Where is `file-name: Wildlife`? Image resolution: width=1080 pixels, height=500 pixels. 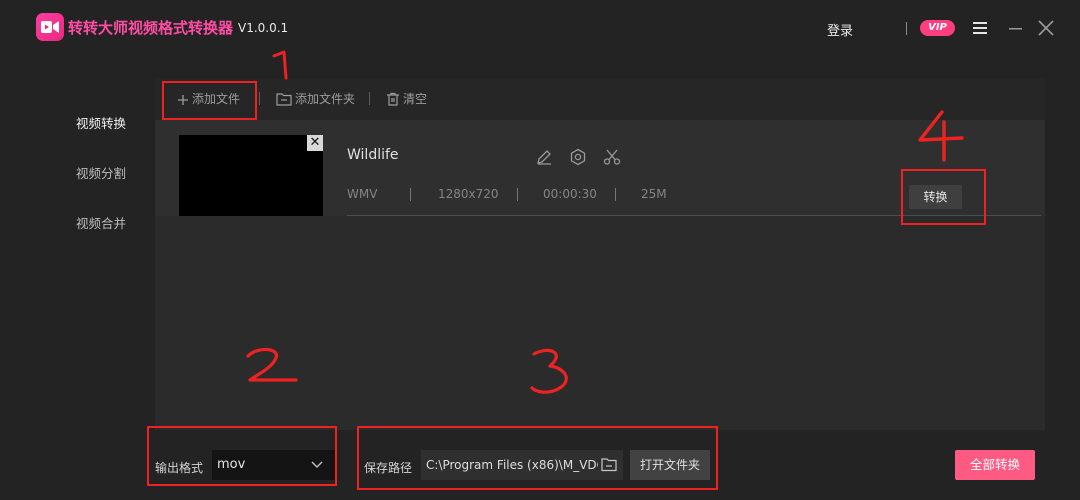 file-name: Wildlife is located at coordinates (373, 155).